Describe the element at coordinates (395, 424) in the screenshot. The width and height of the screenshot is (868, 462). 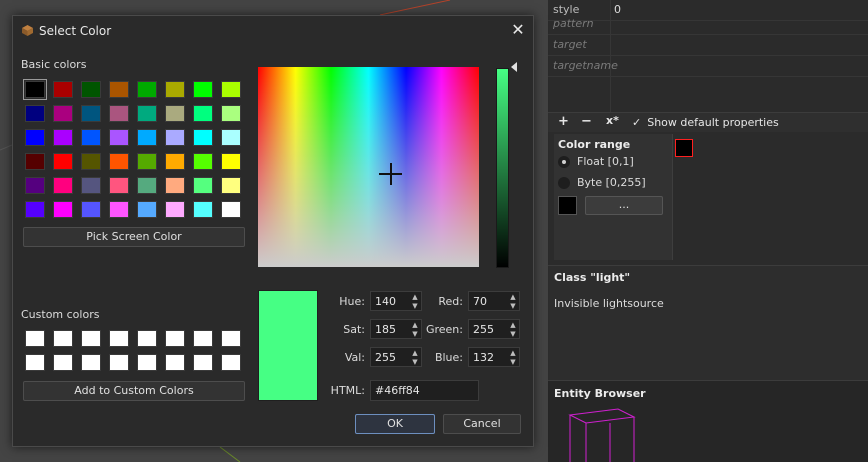
I see `ok-button: OK` at that location.